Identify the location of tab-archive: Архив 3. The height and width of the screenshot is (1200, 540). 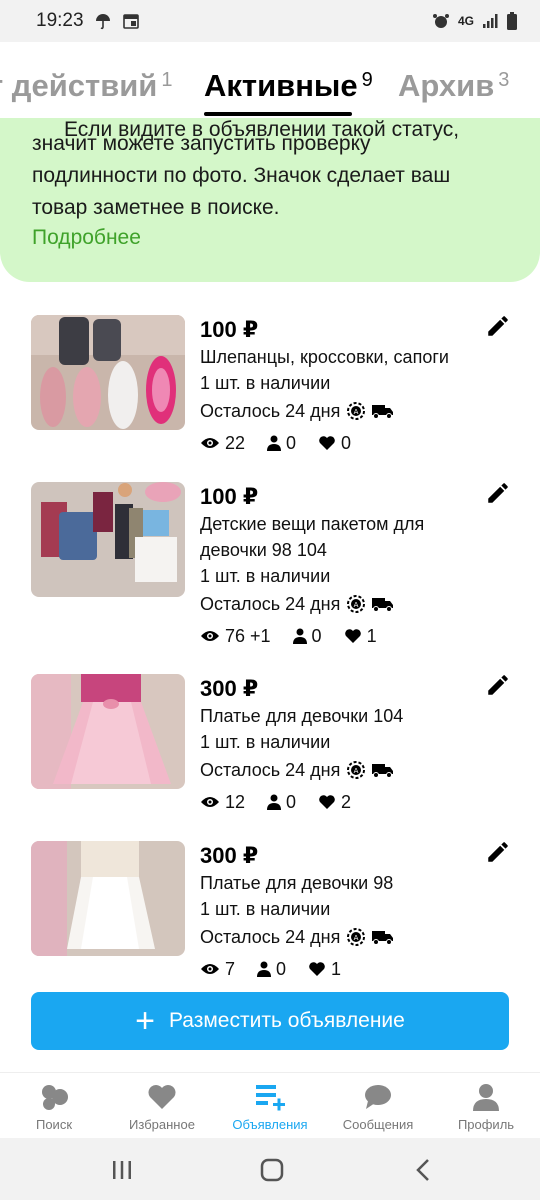
(453, 86).